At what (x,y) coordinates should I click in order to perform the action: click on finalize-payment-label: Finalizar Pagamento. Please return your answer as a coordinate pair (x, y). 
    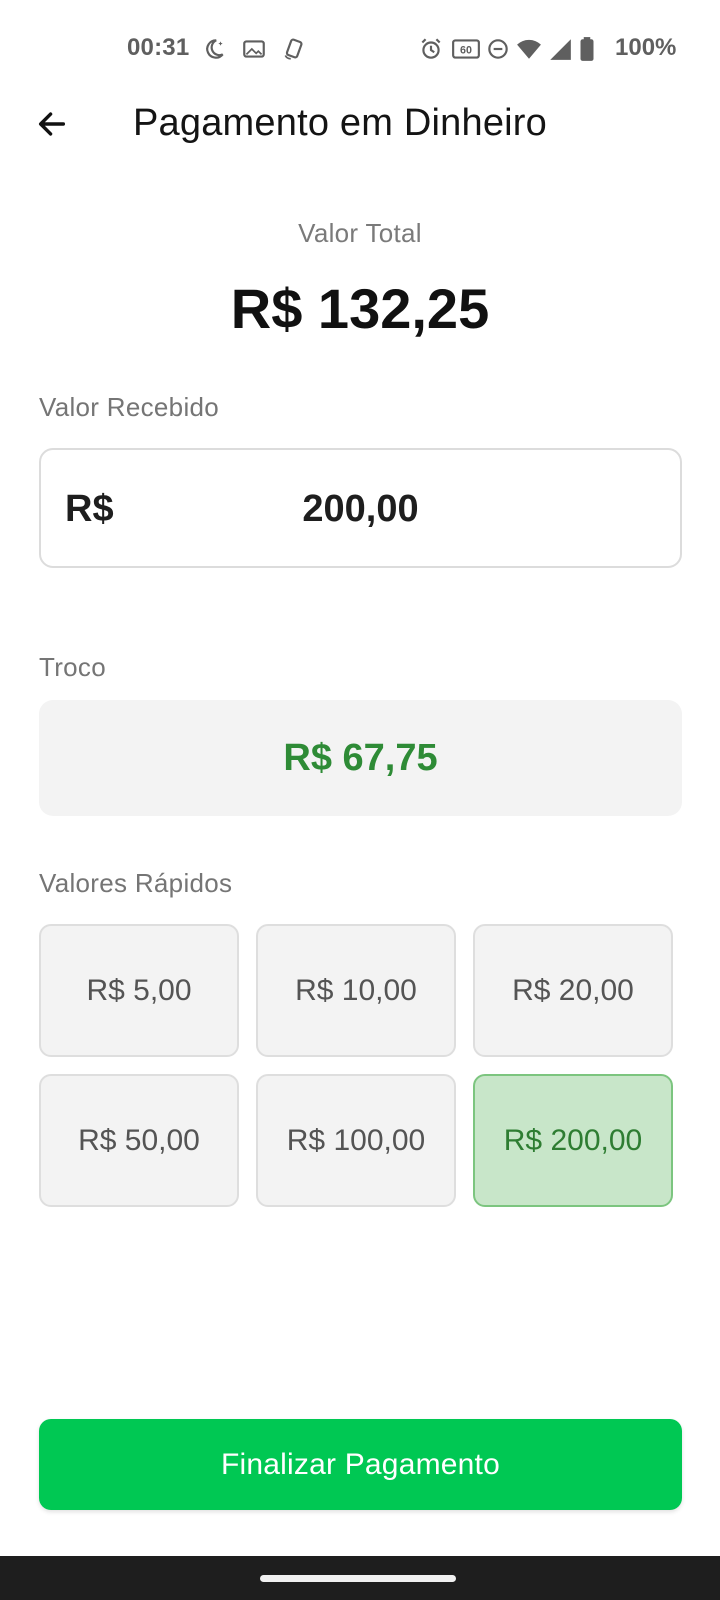
    Looking at the image, I should click on (360, 1464).